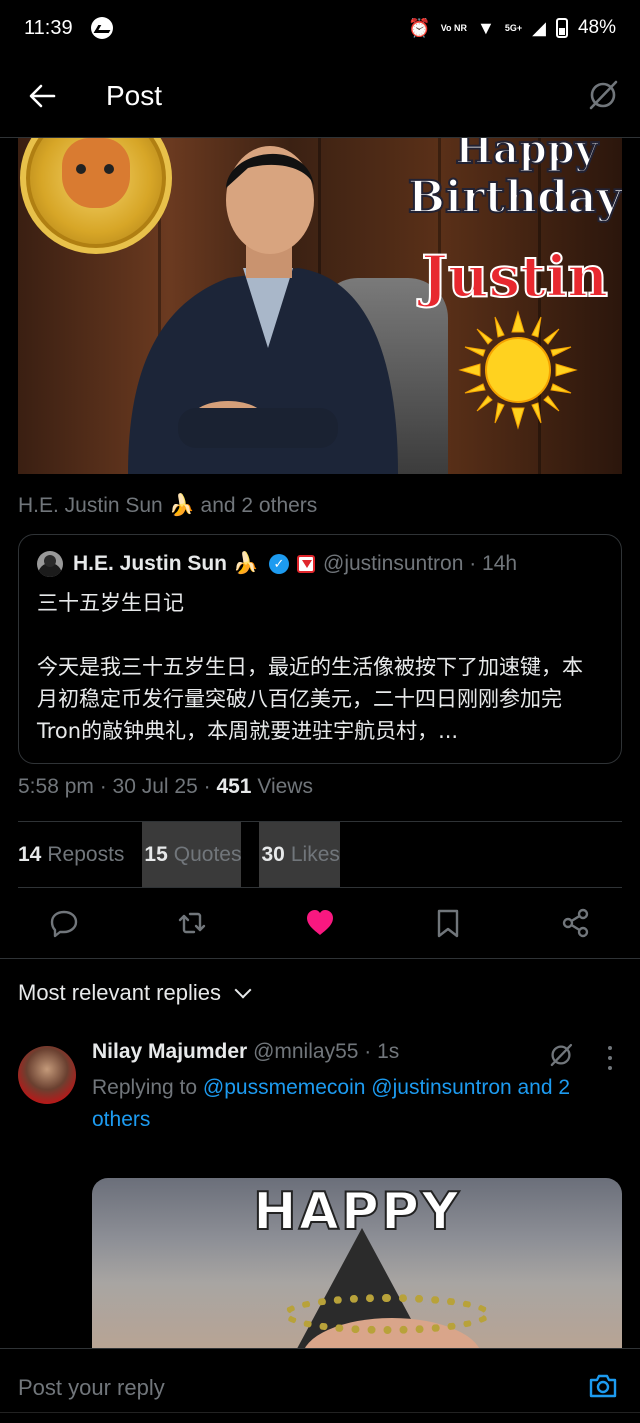  I want to click on status-time: 11:39, so click(48, 27).